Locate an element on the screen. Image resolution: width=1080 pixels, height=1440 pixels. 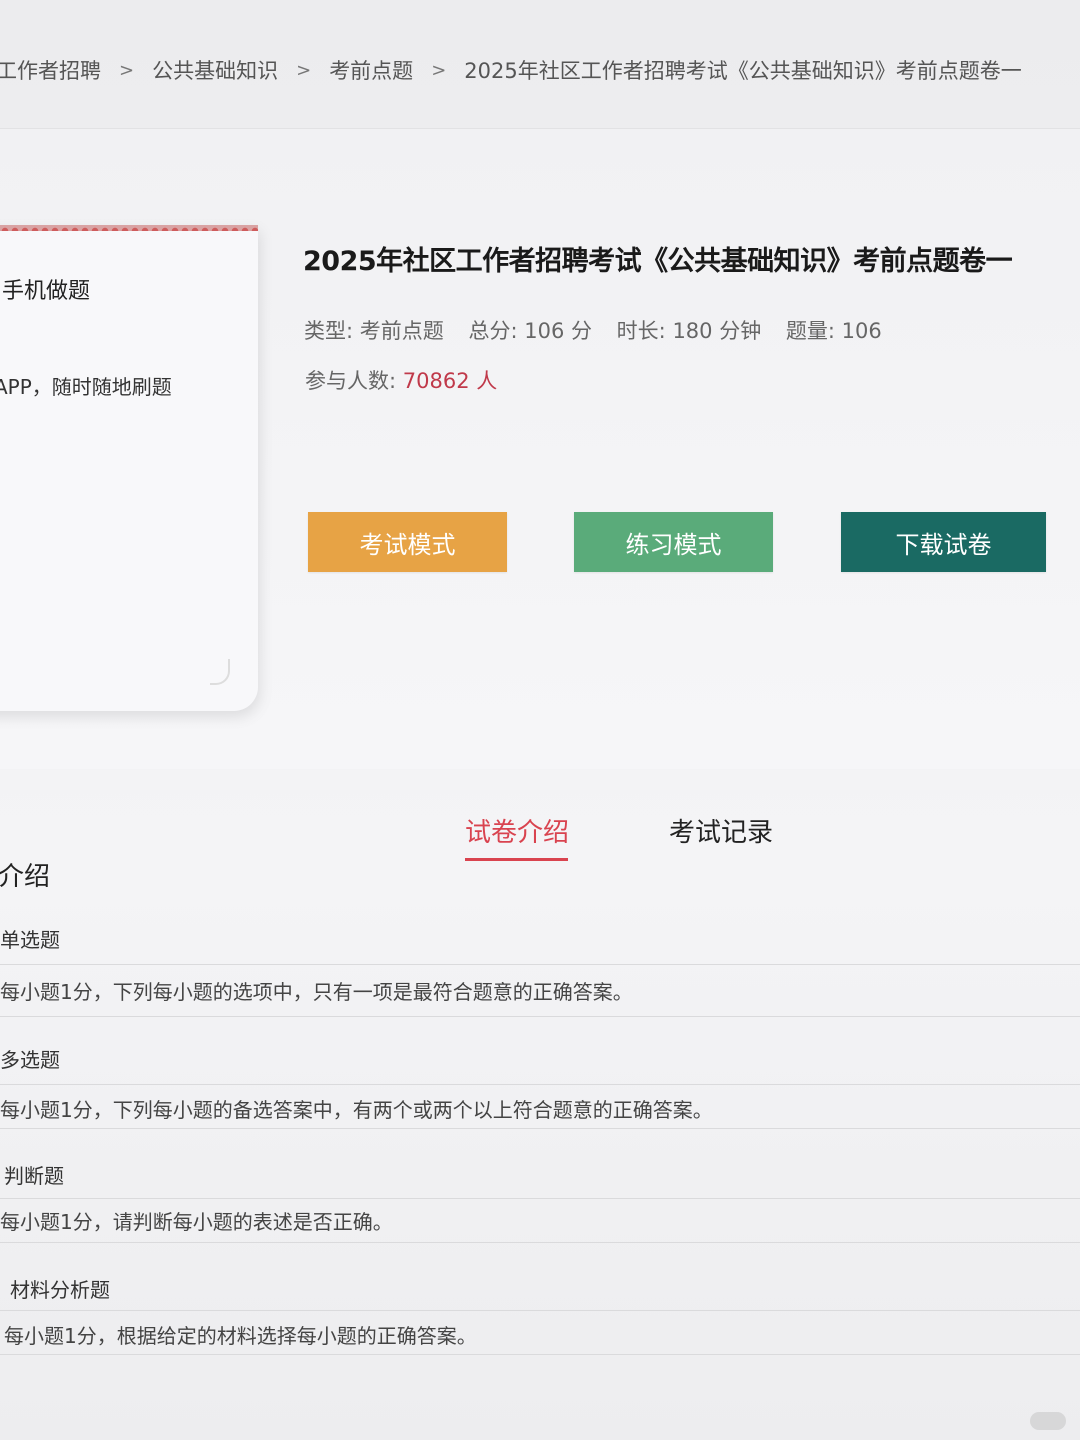
mobile-app-title: 手机做题 is located at coordinates (46, 291).